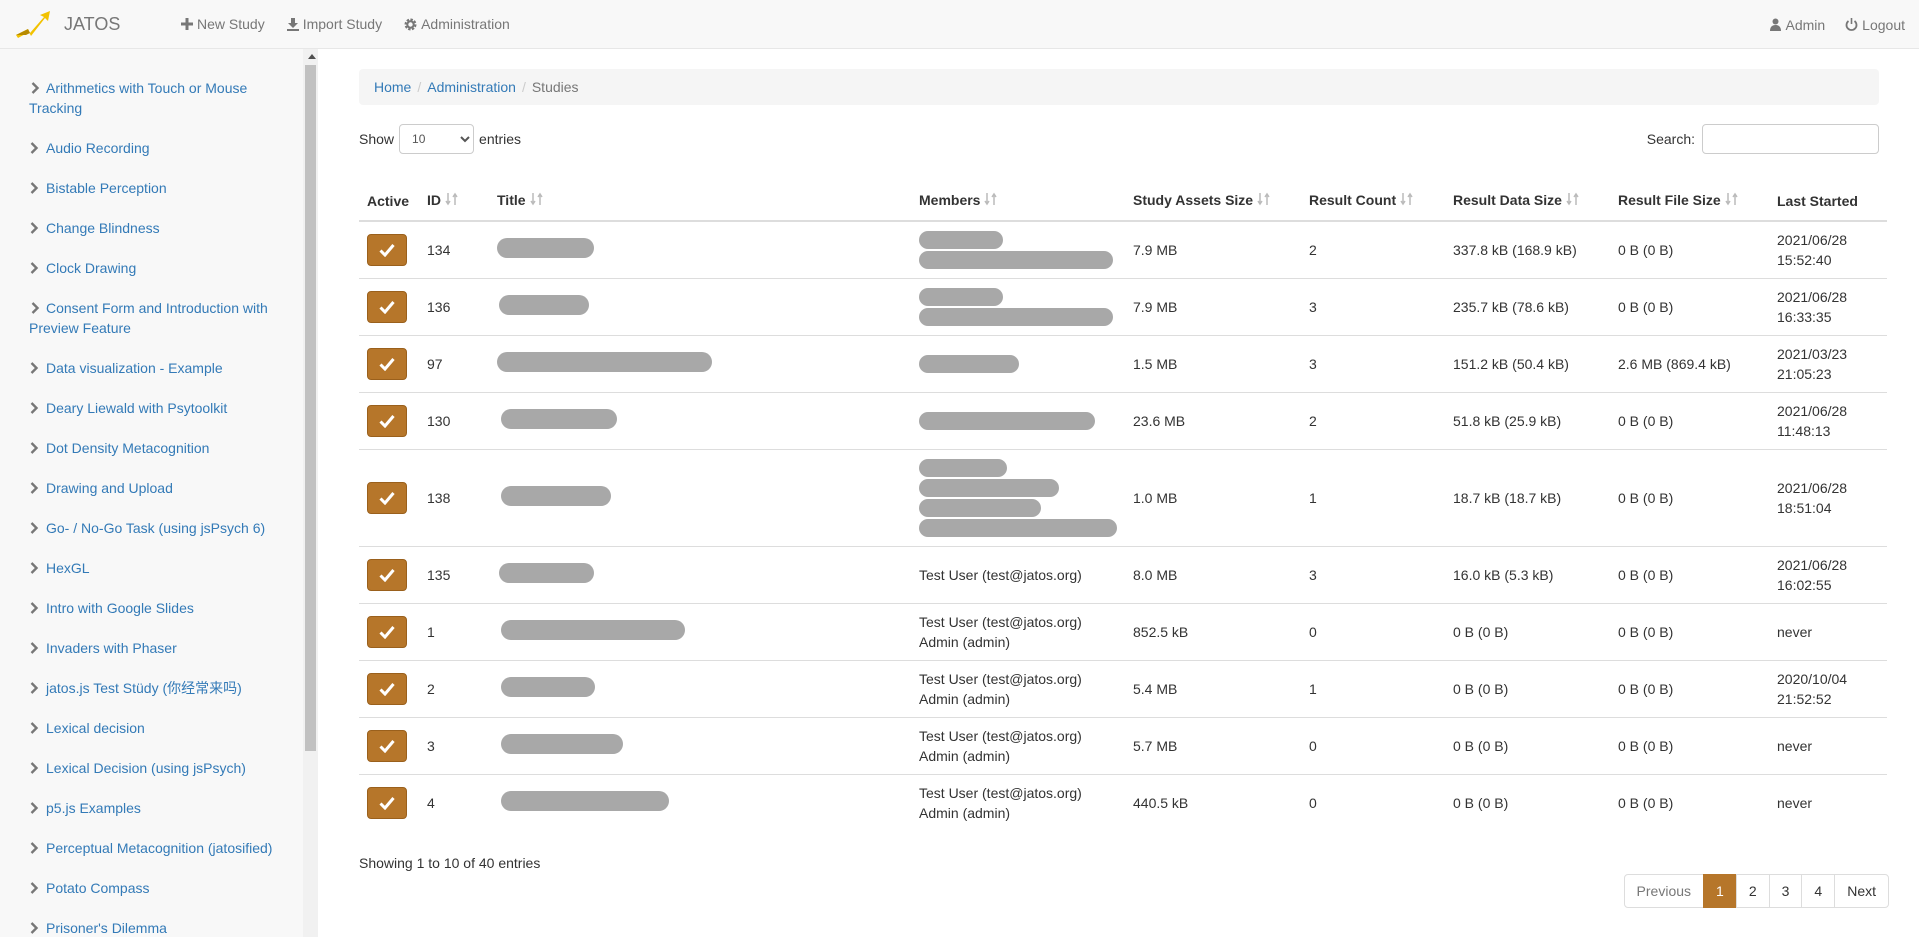  I want to click on chevron-right-icon, so click(38, 188).